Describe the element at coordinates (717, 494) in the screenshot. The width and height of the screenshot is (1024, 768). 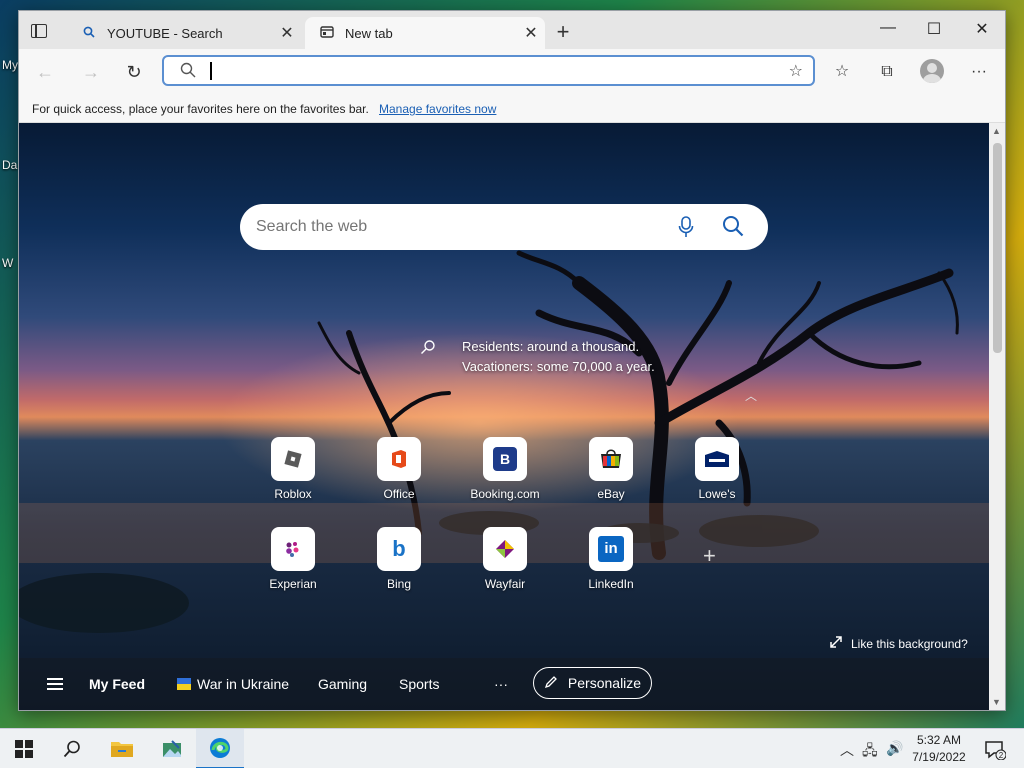
I see `quick-link-label: Lowe's` at that location.